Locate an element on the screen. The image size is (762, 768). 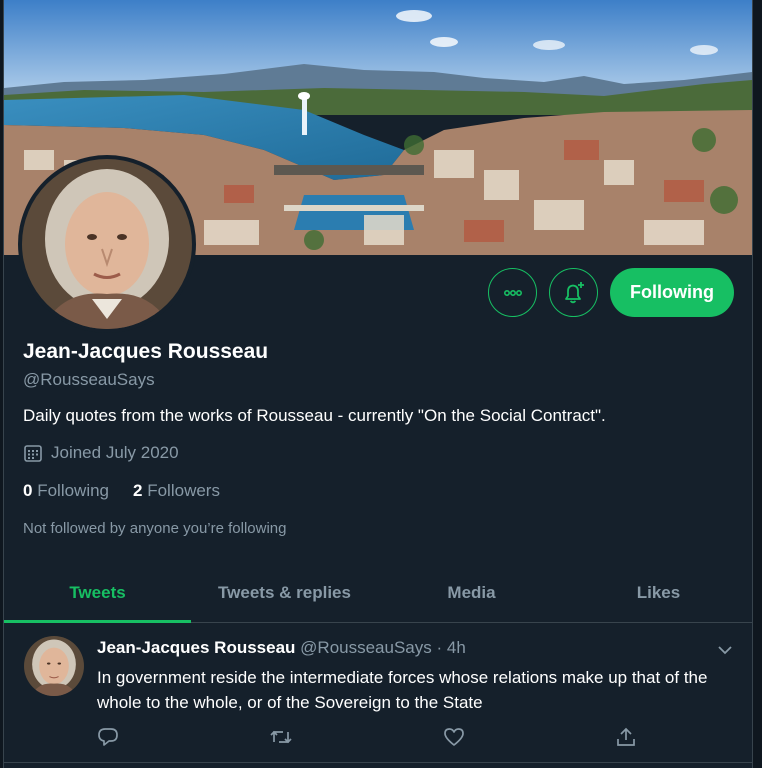
retweet-button is located at coordinates (281, 737).